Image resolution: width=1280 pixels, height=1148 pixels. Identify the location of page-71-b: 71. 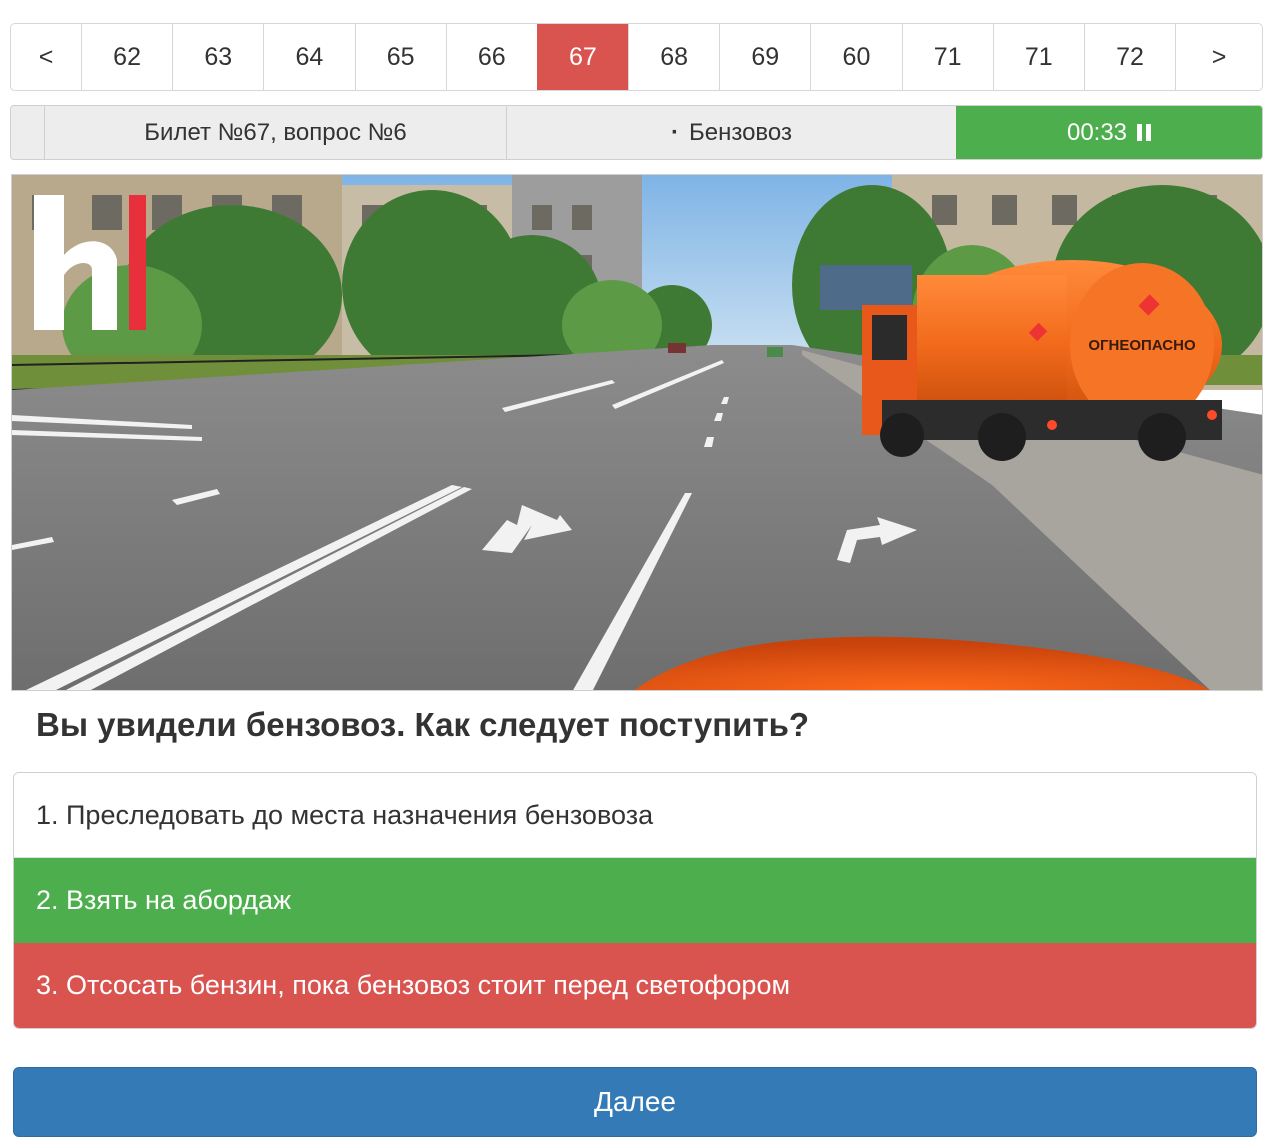
(1038, 57).